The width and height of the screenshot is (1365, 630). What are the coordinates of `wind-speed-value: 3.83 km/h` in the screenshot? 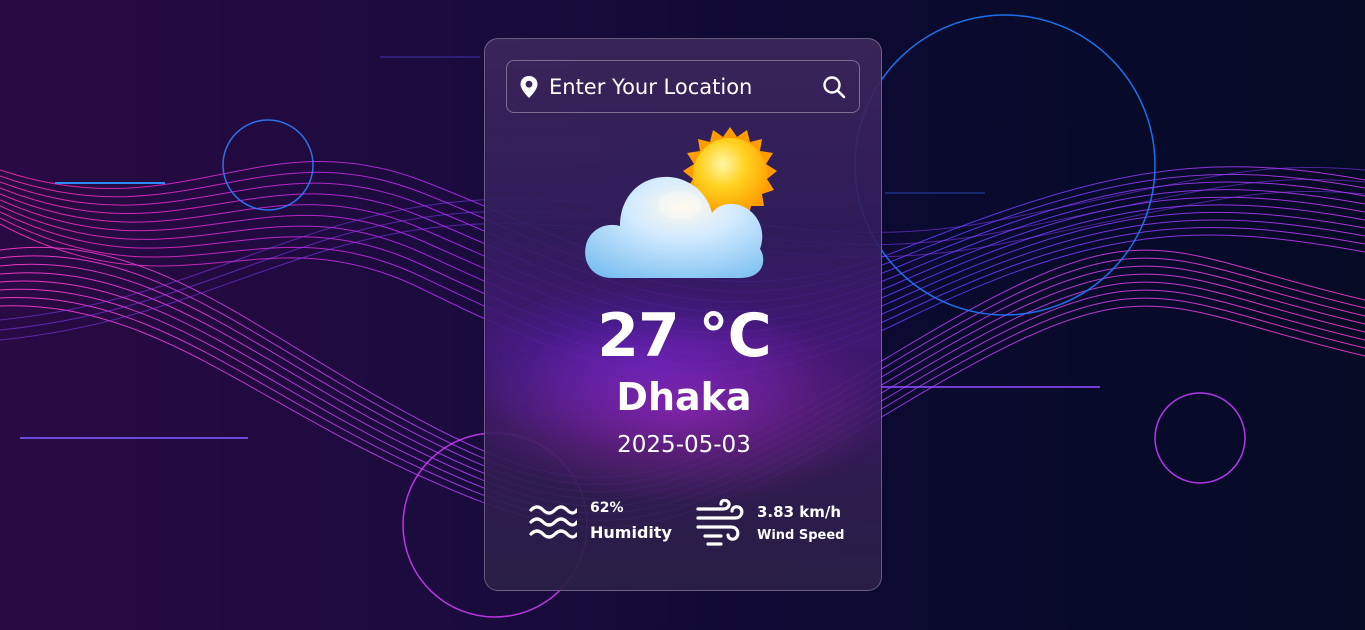 It's located at (799, 512).